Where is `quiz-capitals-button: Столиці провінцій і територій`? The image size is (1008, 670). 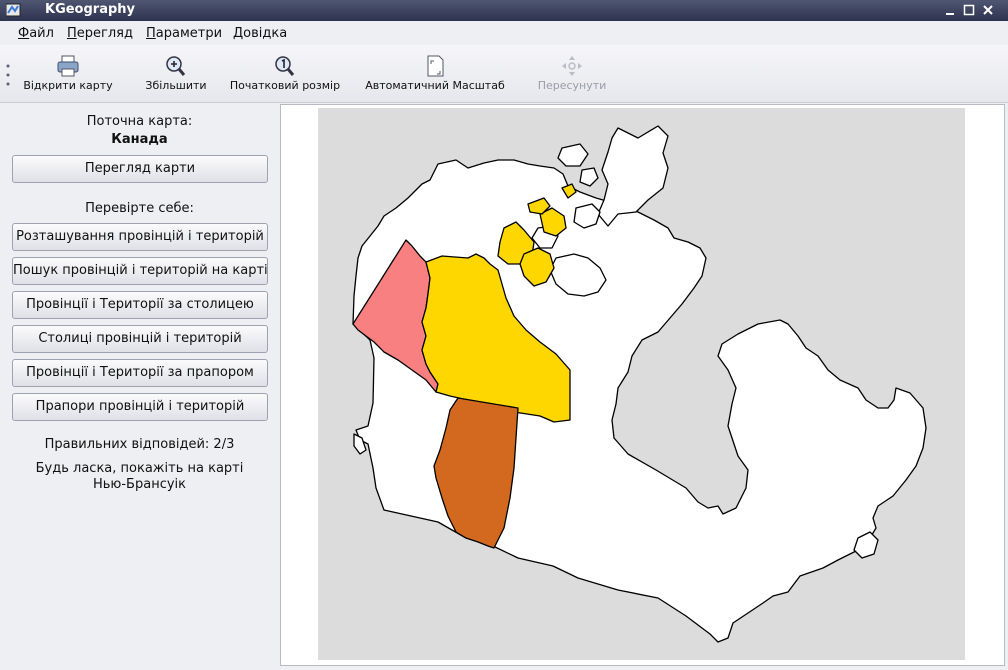
quiz-capitals-button: Столиці провінцій і територій is located at coordinates (140, 339).